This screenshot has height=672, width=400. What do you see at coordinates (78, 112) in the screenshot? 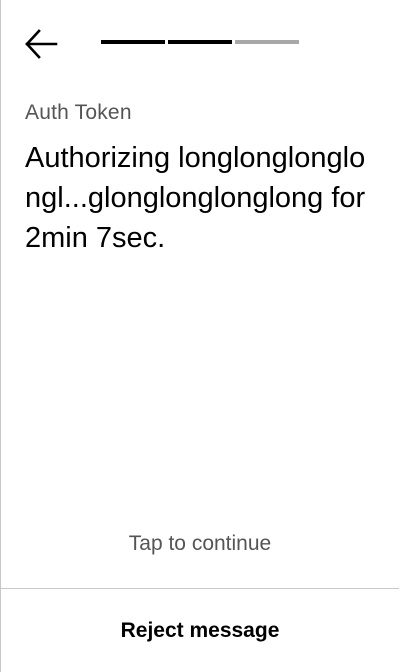
I see `screen-subtitle: Auth Token` at bounding box center [78, 112].